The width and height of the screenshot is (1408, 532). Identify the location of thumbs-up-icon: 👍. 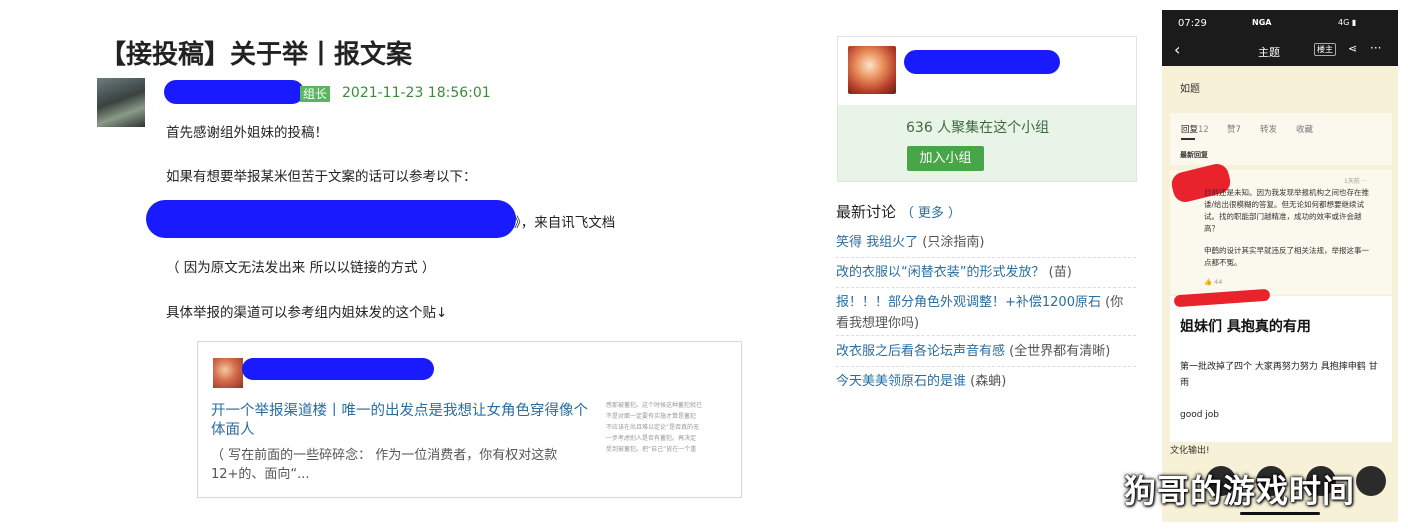
(1208, 282).